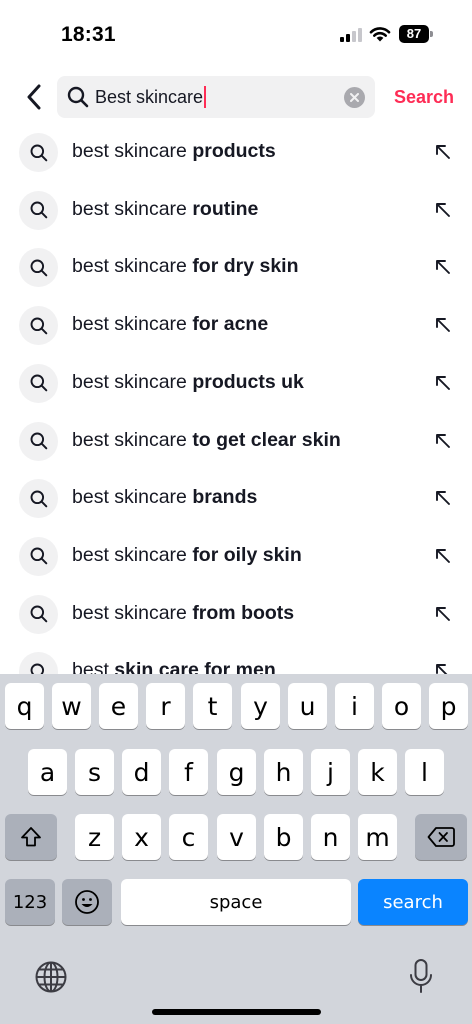 The image size is (472, 1024). What do you see at coordinates (441, 837) in the screenshot?
I see `backspace-key` at bounding box center [441, 837].